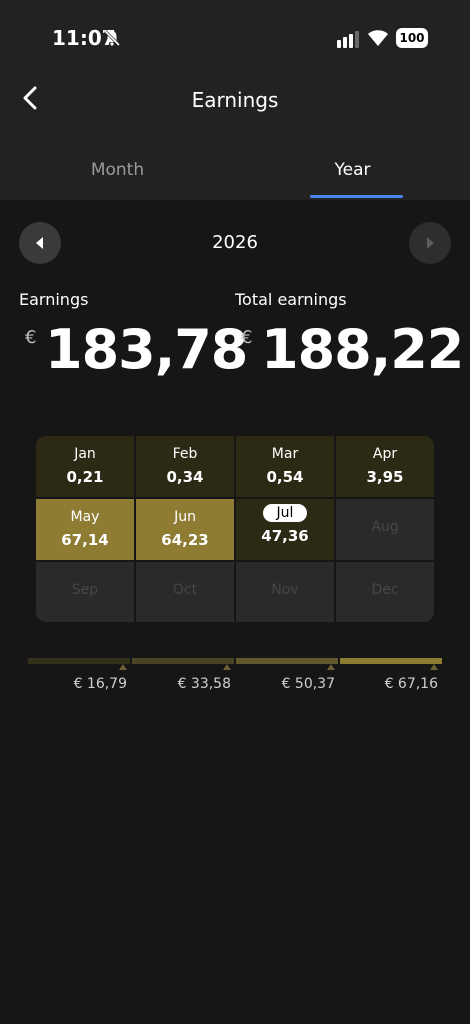 Image resolution: width=470 pixels, height=1024 pixels. Describe the element at coordinates (235, 242) in the screenshot. I see `year-label: 2026` at that location.